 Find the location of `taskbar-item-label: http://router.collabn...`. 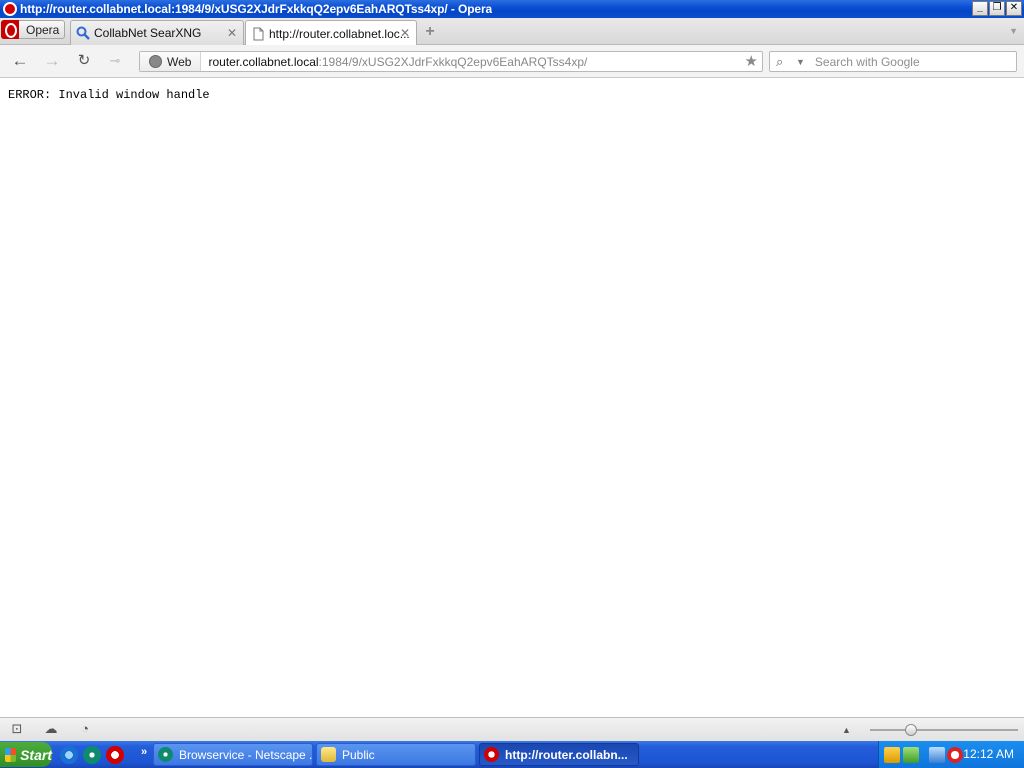

taskbar-item-label: http://router.collabn... is located at coordinates (566, 754).